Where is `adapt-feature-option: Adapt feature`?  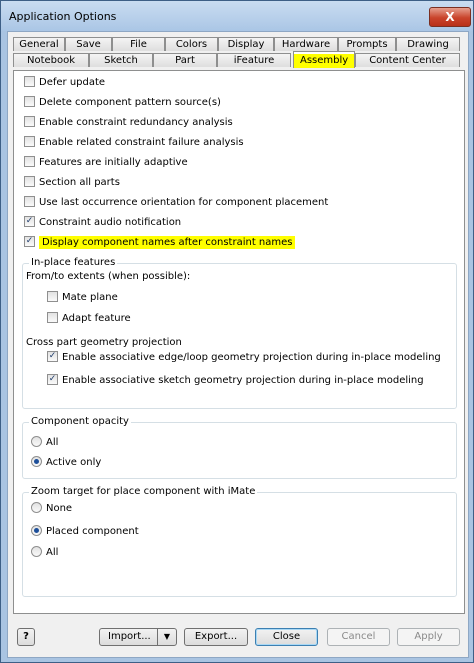
adapt-feature-option: Adapt feature is located at coordinates (89, 319).